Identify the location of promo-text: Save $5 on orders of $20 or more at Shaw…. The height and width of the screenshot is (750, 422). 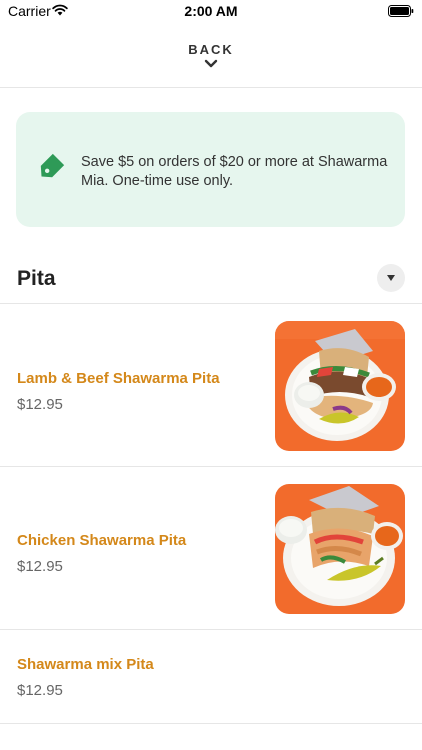
(234, 171).